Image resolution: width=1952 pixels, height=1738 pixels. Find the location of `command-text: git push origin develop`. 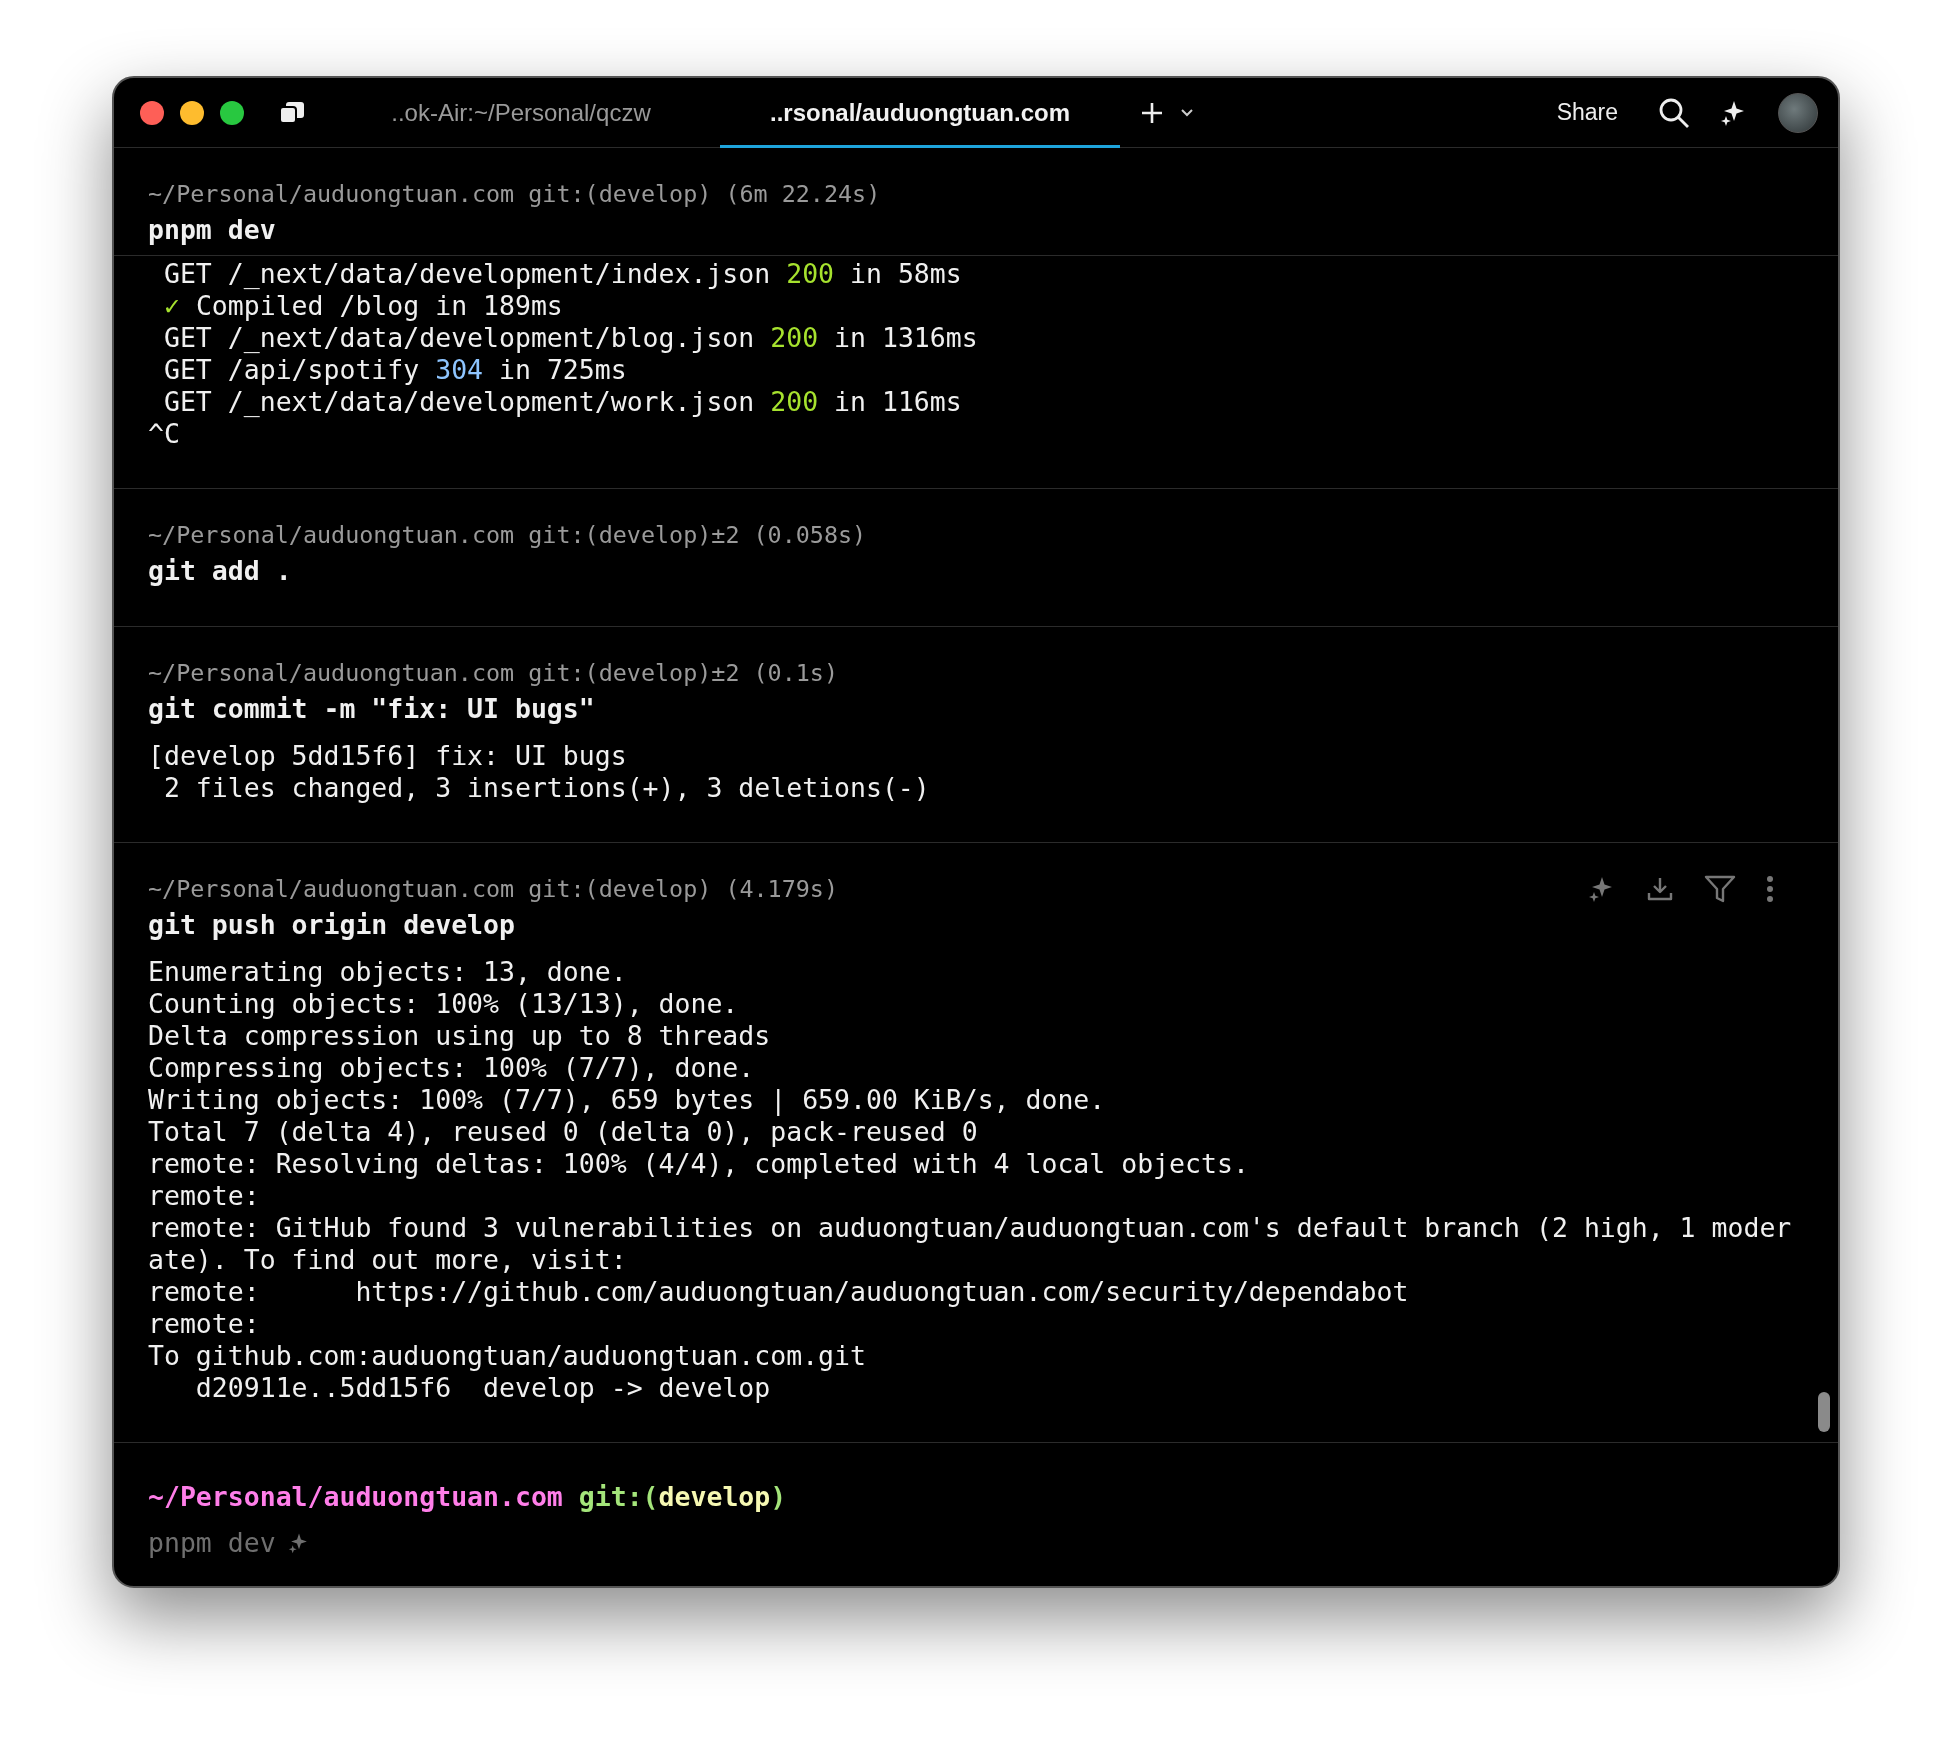

command-text: git push origin develop is located at coordinates (332, 925).